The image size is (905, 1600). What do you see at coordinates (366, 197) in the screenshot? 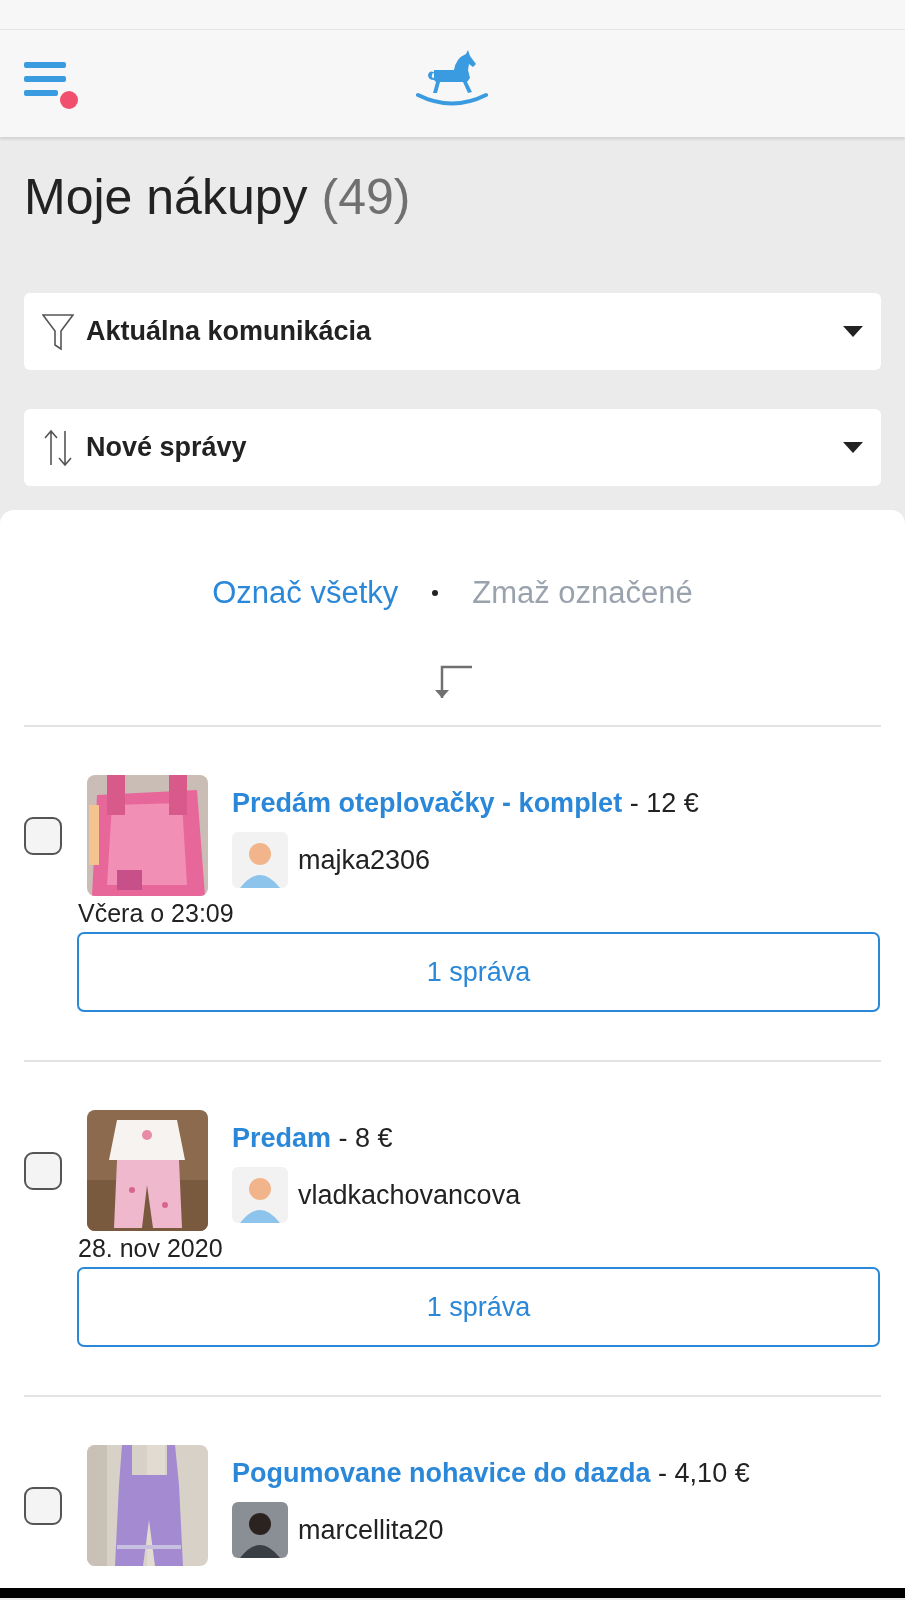
I see `item-count: (49)` at bounding box center [366, 197].